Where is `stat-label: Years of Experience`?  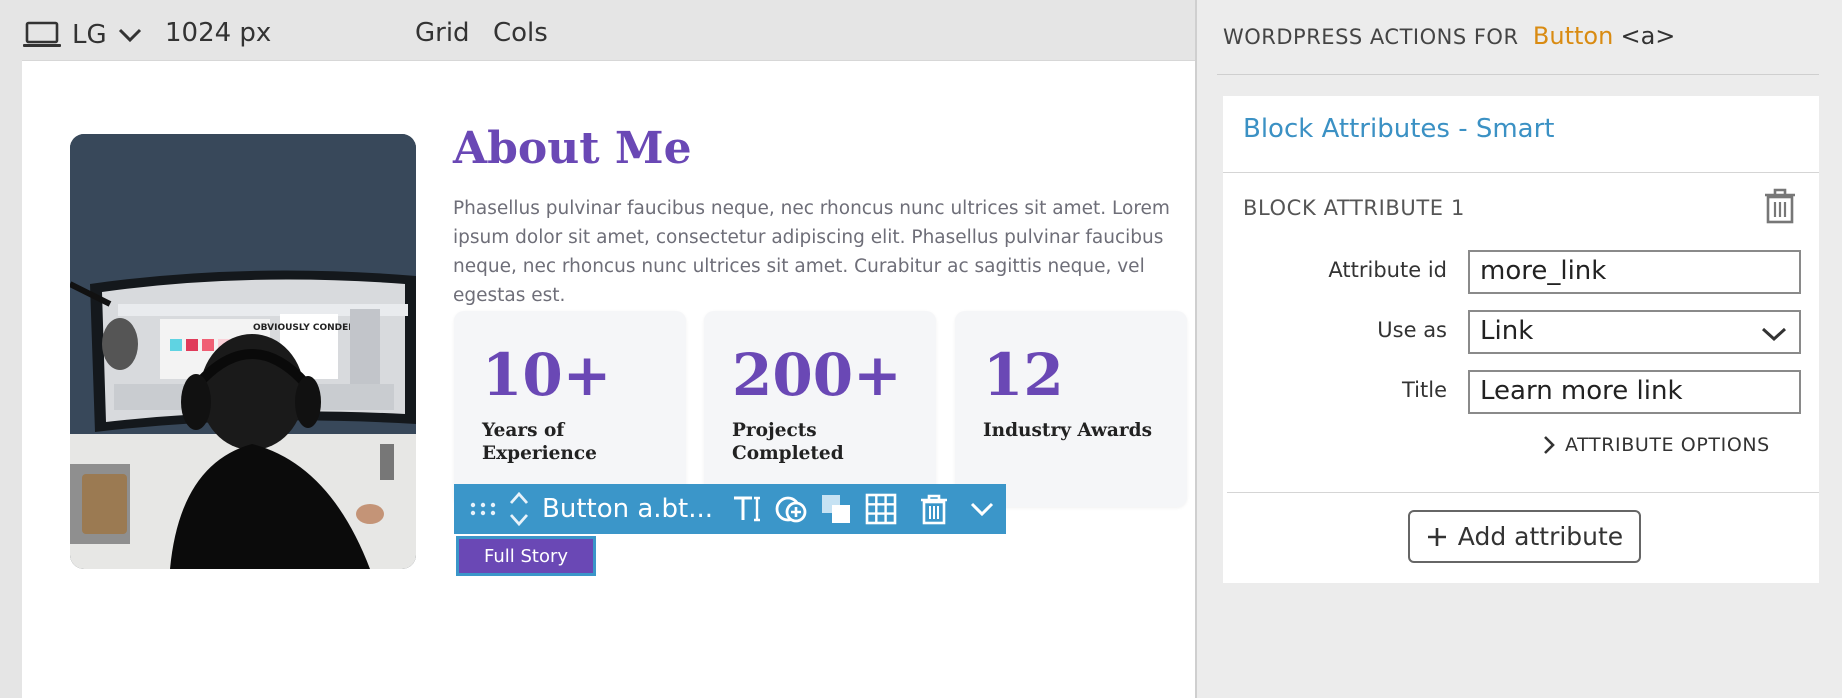 stat-label: Years of Experience is located at coordinates (539, 442).